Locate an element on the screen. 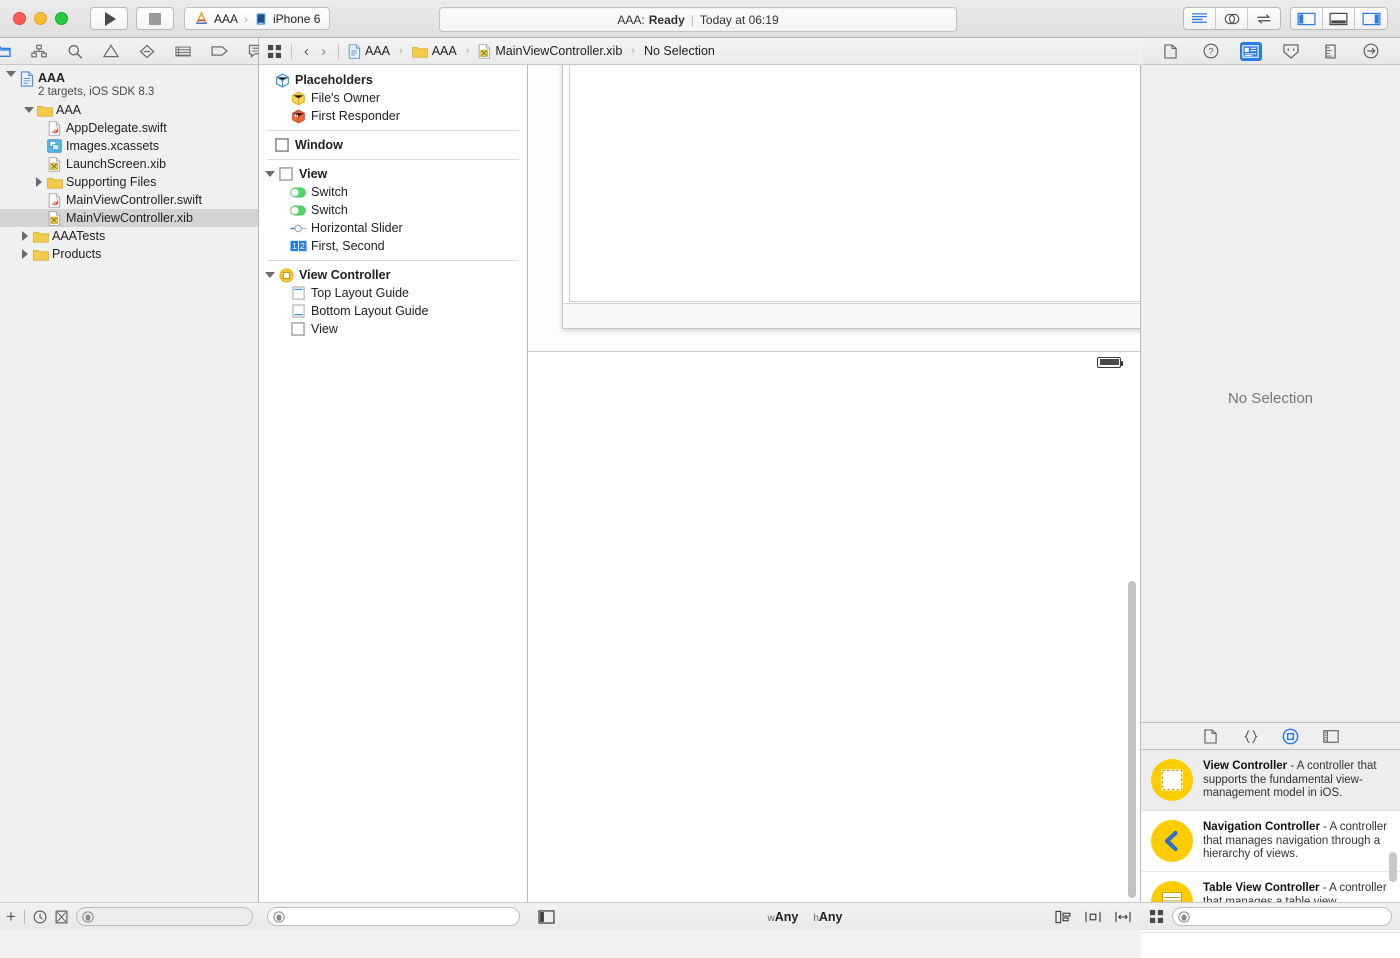 This screenshot has height=958, width=1400. outline-item-first-responder: First Responder is located at coordinates (393, 116).